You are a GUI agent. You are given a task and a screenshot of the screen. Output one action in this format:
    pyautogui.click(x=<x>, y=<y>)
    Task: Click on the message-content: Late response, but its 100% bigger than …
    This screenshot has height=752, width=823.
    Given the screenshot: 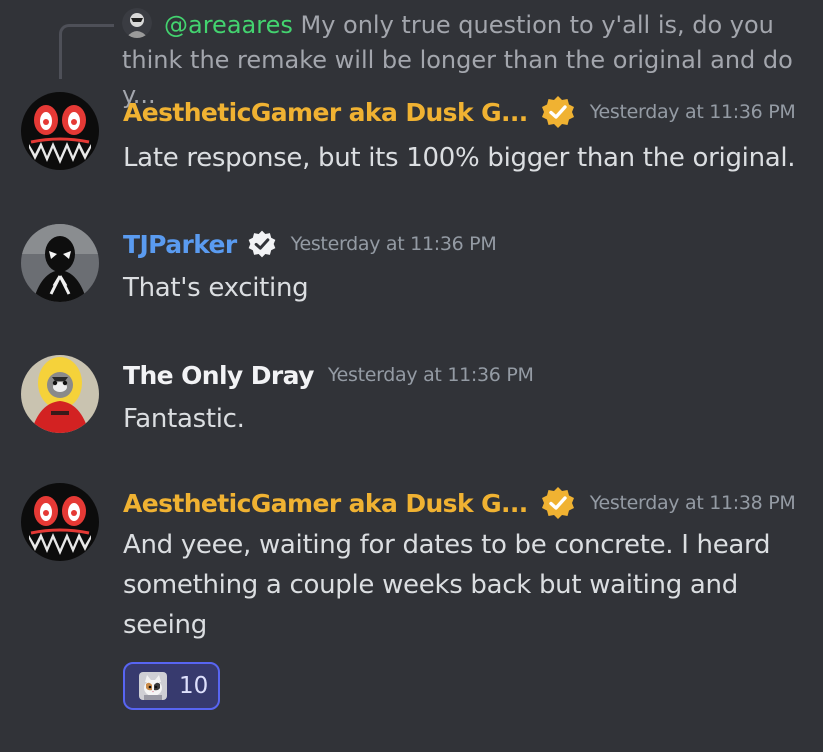 What is the action you would take?
    pyautogui.click(x=459, y=158)
    